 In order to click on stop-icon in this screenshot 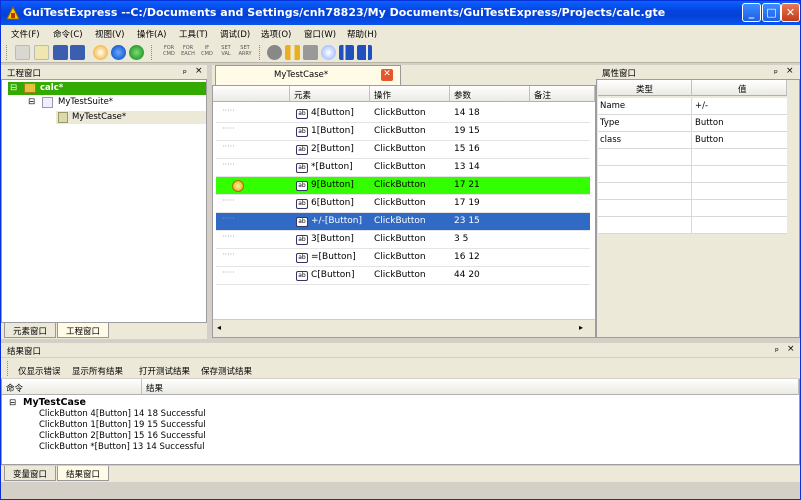, I will do `click(310, 52)`.